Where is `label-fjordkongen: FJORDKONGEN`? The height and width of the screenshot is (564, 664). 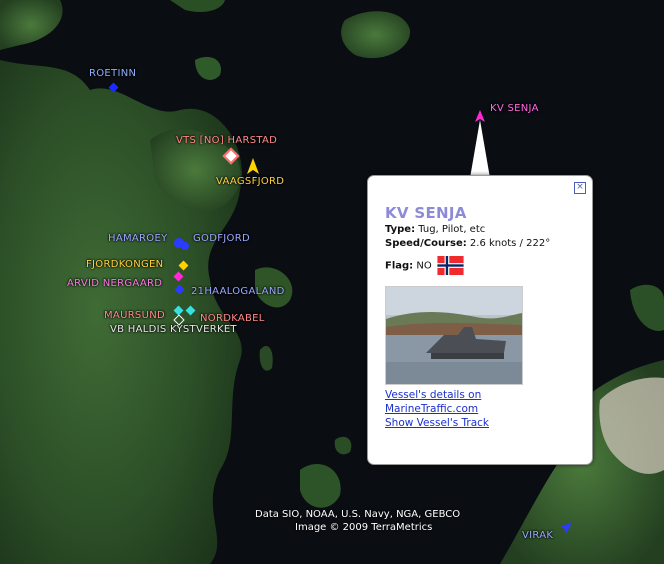
label-fjordkongen: FJORDKONGEN is located at coordinates (124, 264).